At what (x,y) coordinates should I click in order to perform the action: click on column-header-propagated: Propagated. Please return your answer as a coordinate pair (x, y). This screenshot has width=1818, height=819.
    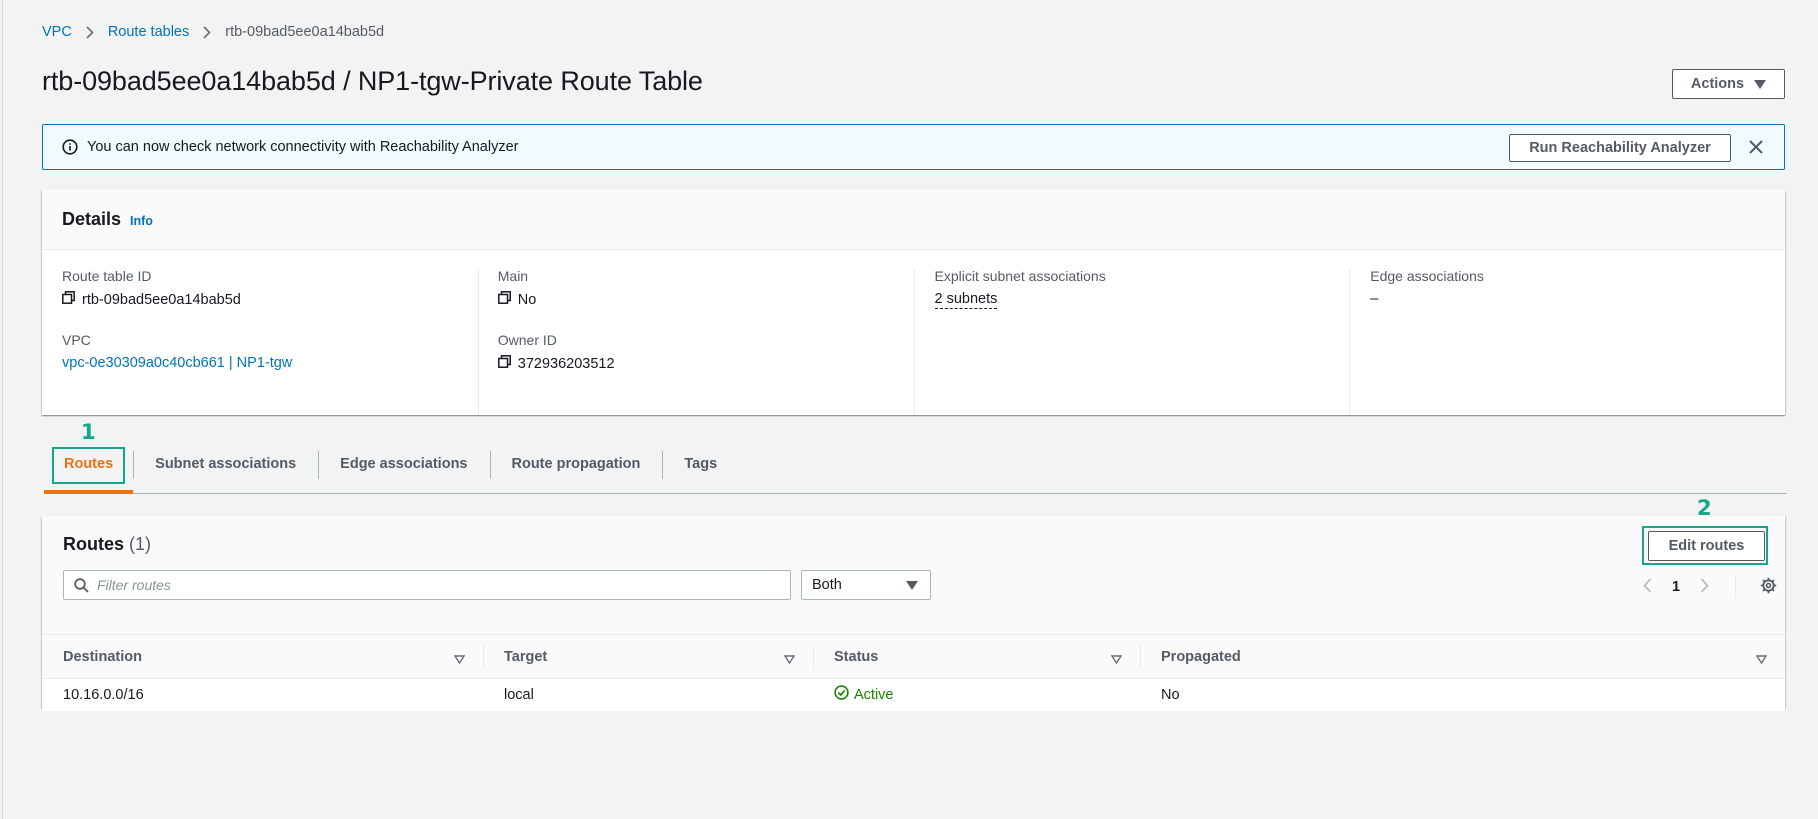
    Looking at the image, I should click on (1462, 656).